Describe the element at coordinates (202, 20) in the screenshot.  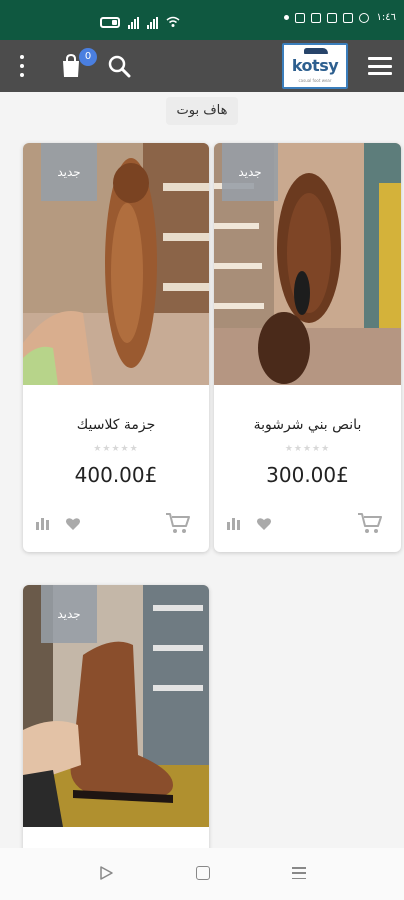
I see `status-bar: ١:٤٦` at that location.